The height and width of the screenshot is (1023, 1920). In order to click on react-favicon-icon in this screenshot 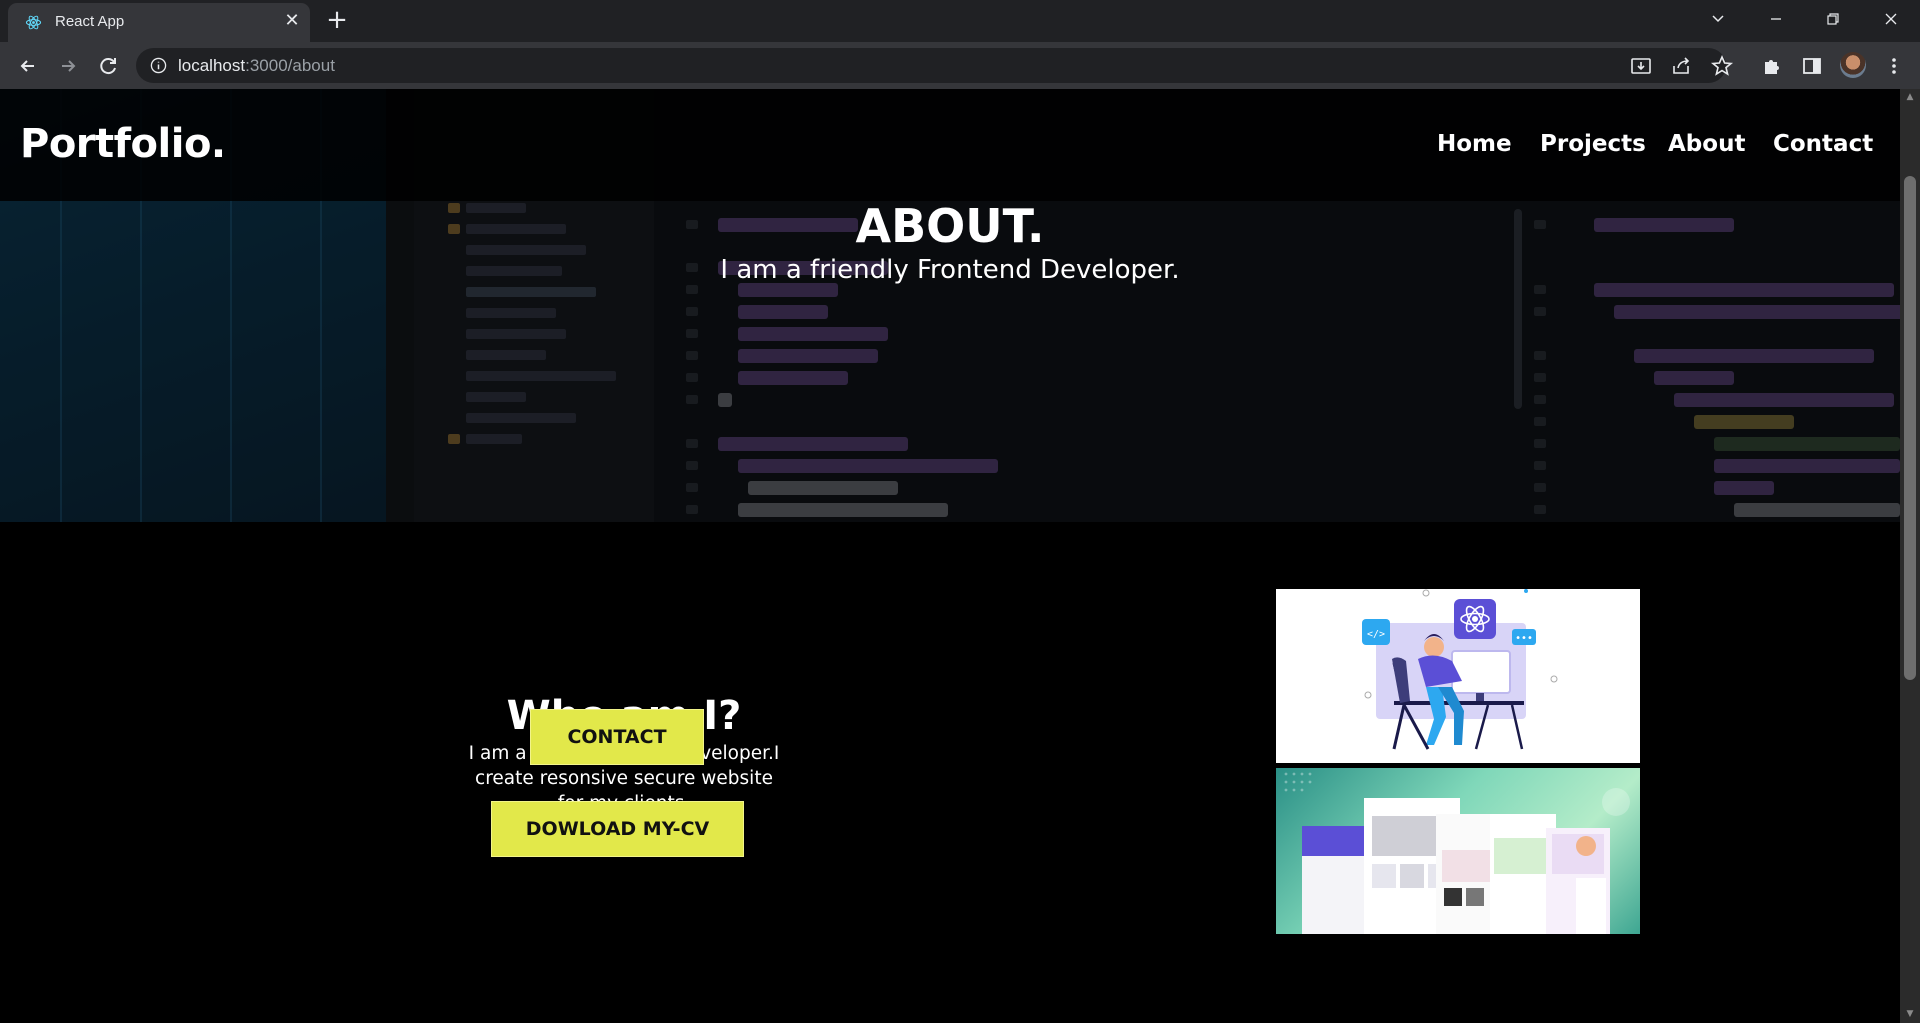, I will do `click(33, 22)`.